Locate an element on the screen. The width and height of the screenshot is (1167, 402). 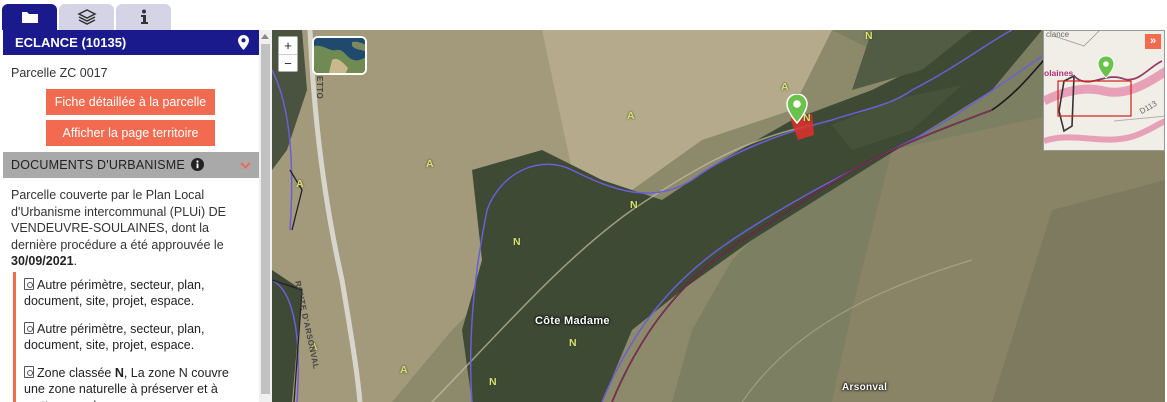
zoom-out-button: − is located at coordinates (288, 62).